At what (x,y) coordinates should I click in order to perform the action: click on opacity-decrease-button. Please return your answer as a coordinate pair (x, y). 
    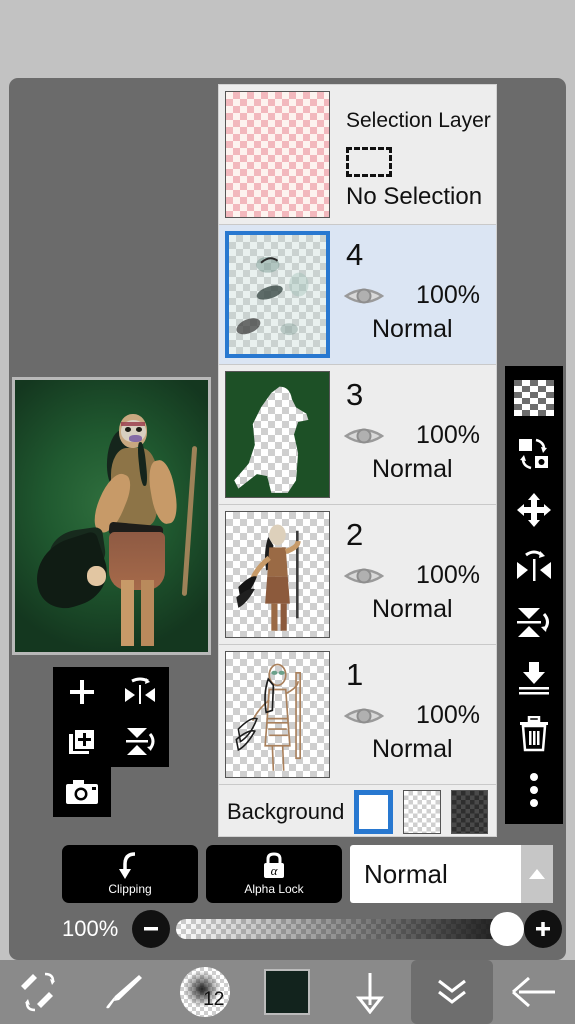
    Looking at the image, I should click on (151, 929).